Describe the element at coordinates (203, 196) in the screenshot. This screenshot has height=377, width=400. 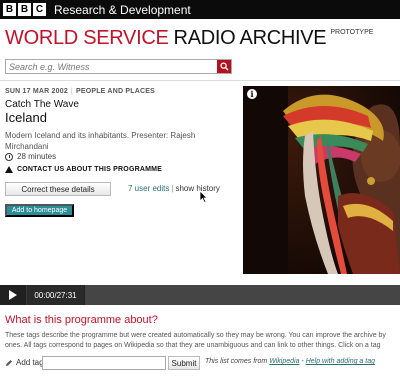
I see `mouse-pointer-icon` at that location.